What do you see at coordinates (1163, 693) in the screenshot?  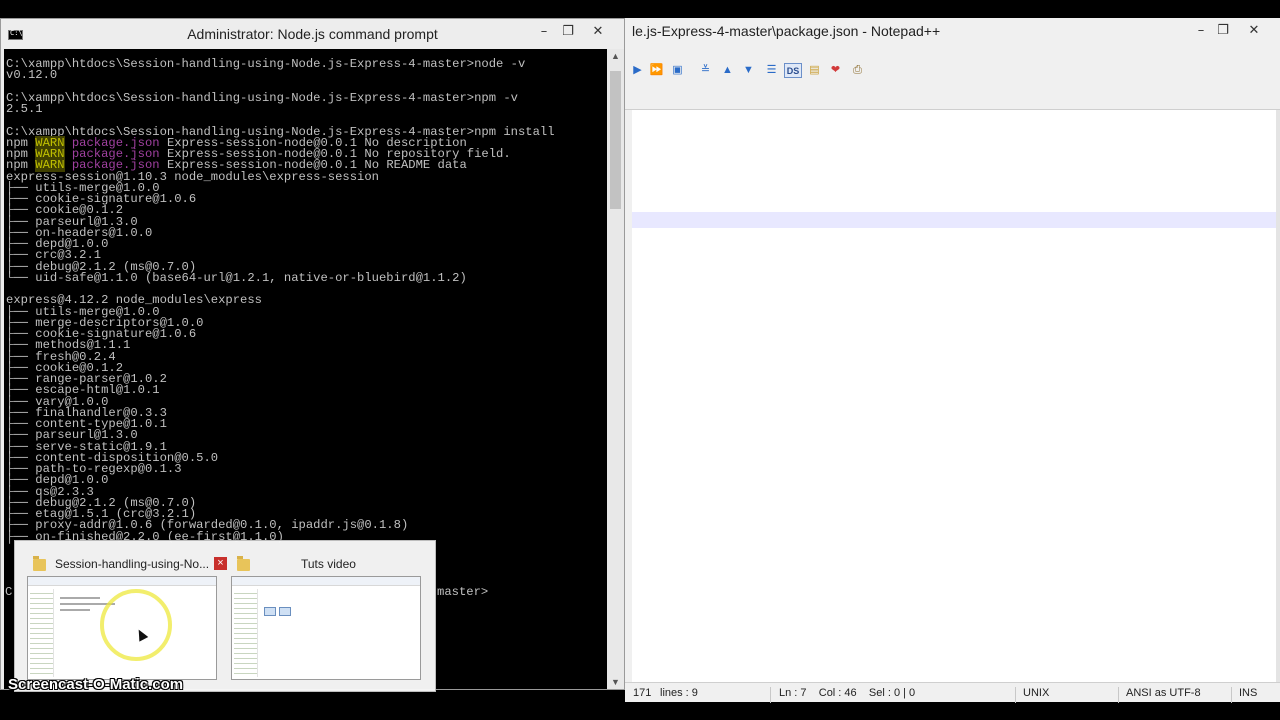 I see `status-encoding: ANSI as UTF-8` at bounding box center [1163, 693].